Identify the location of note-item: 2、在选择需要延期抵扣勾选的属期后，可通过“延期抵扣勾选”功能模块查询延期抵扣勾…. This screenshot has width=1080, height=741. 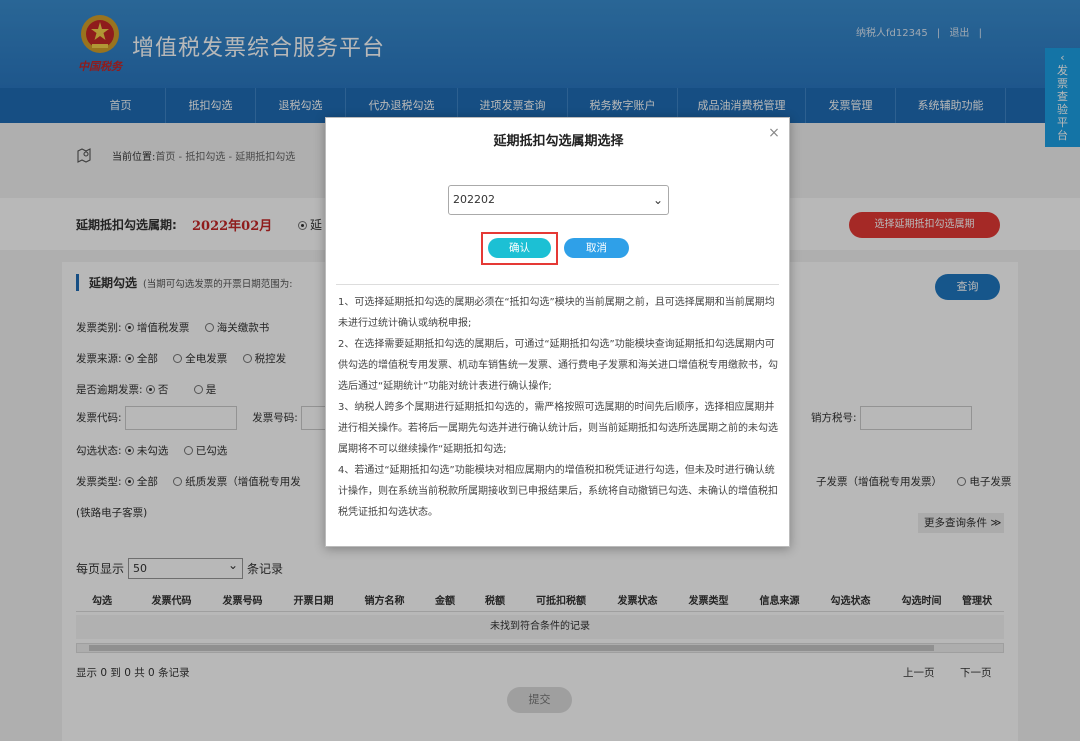
(558, 365).